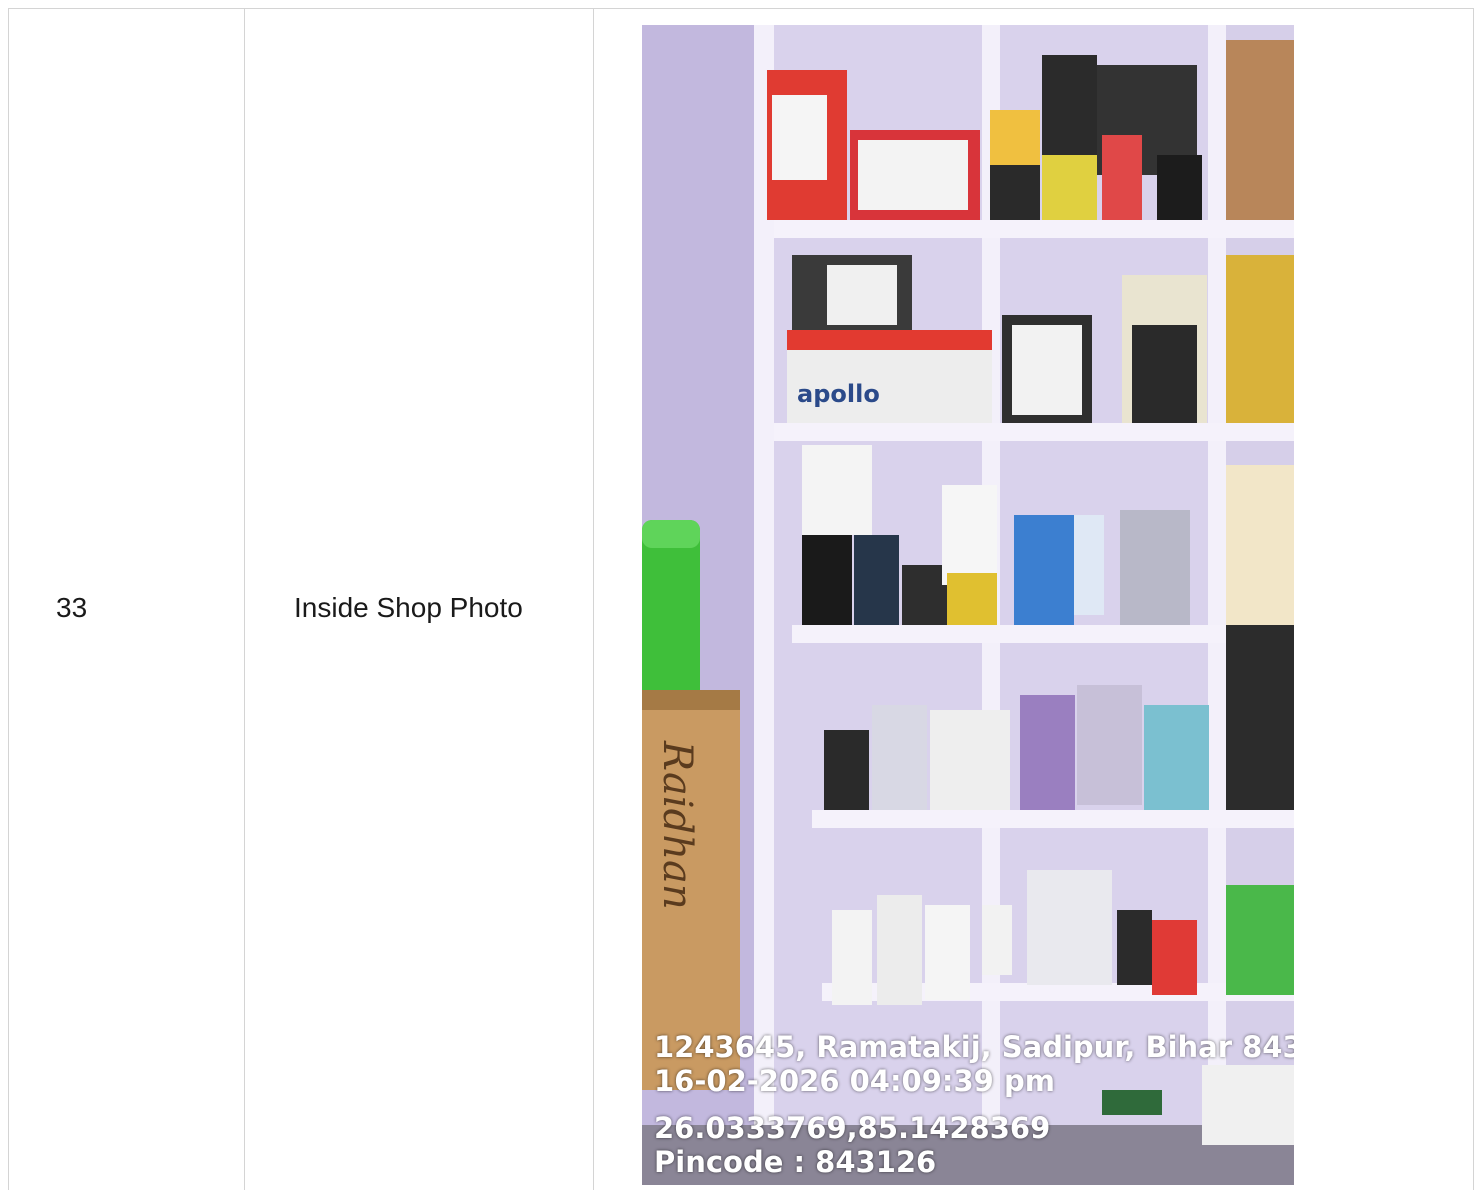  I want to click on table-right-border, so click(1473, 599).